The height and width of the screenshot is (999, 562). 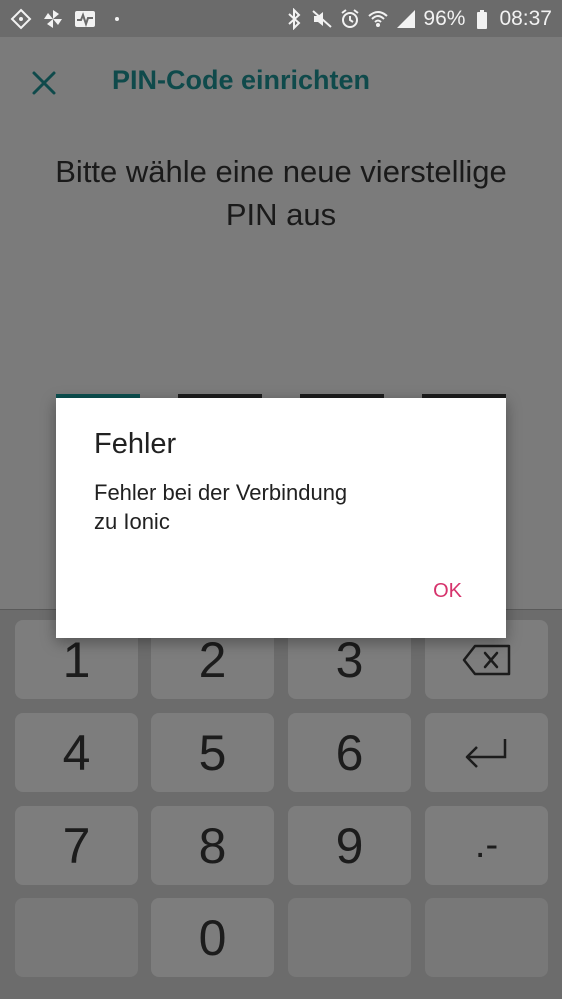 I want to click on enter-key, so click(x=486, y=752).